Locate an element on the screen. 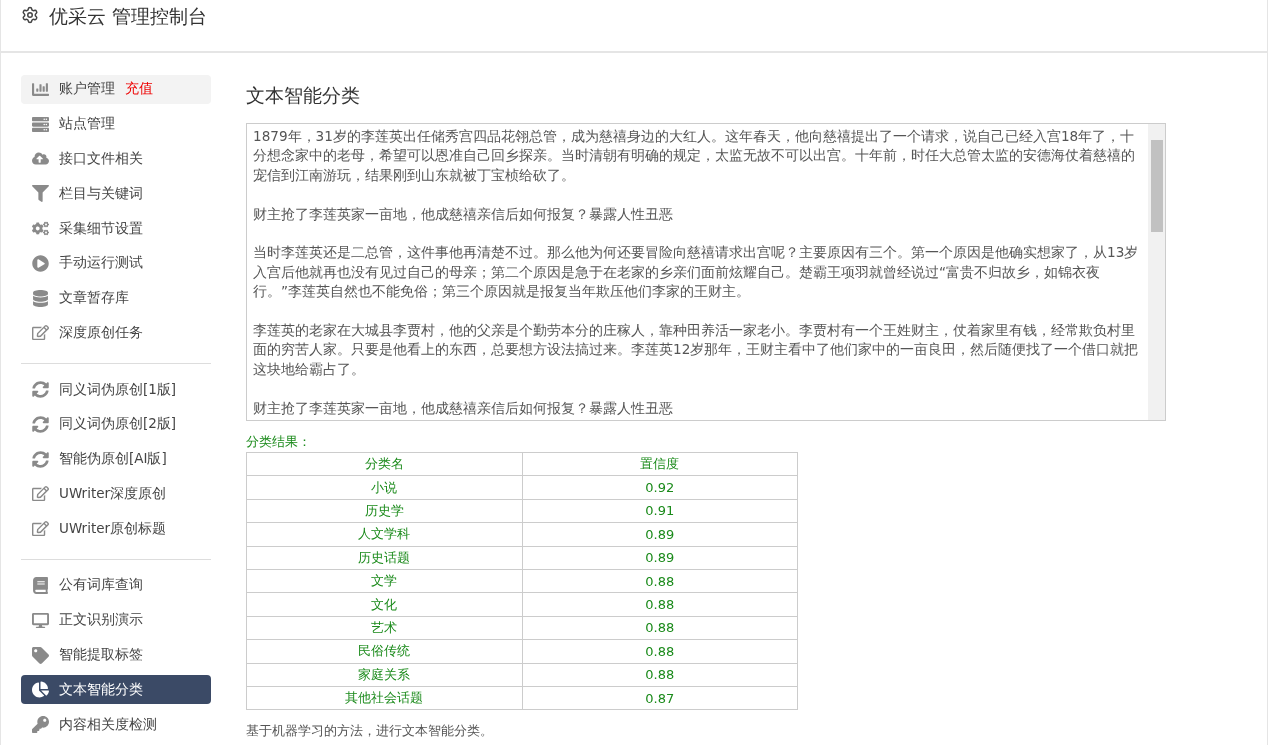 This screenshot has height=745, width=1280. table-cell: 小说 is located at coordinates (384, 487).